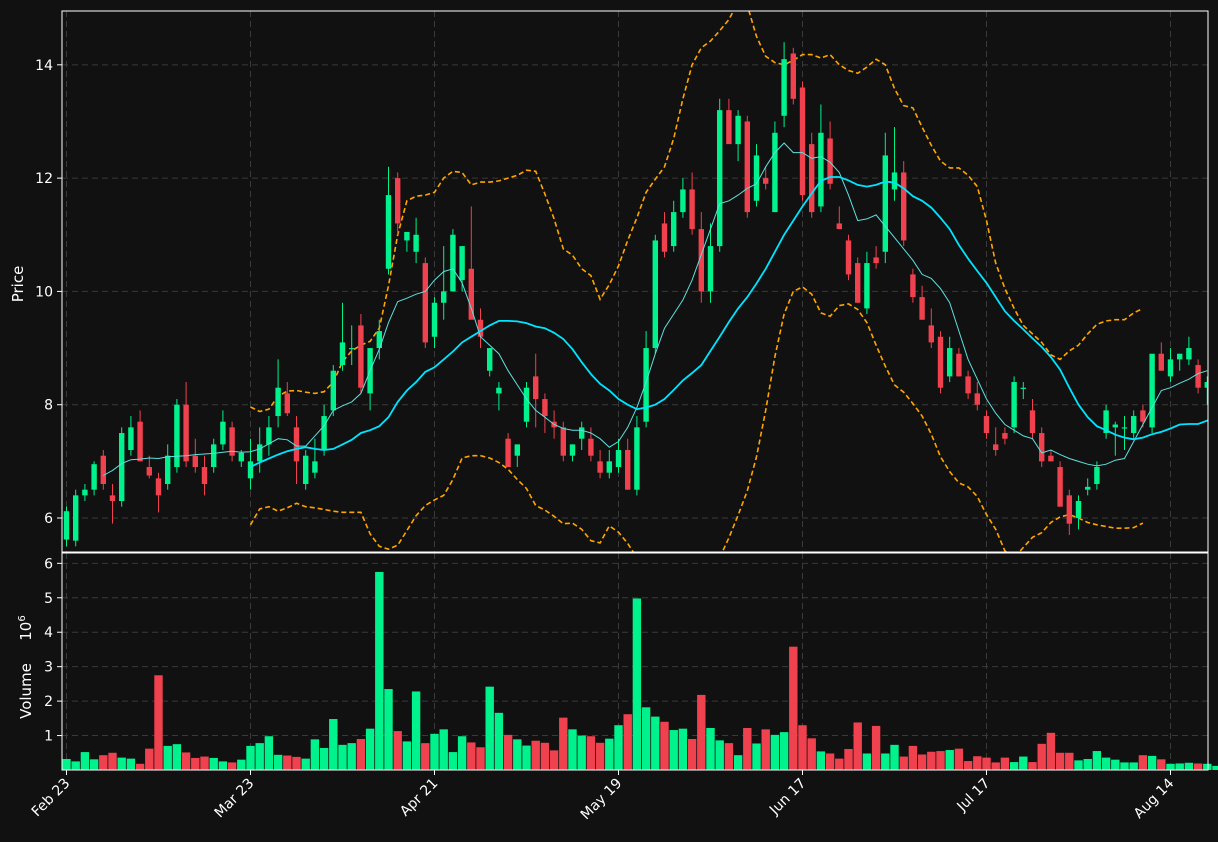 This screenshot has height=842, width=1218. I want to click on volume-tick-label: 5, so click(48, 599).